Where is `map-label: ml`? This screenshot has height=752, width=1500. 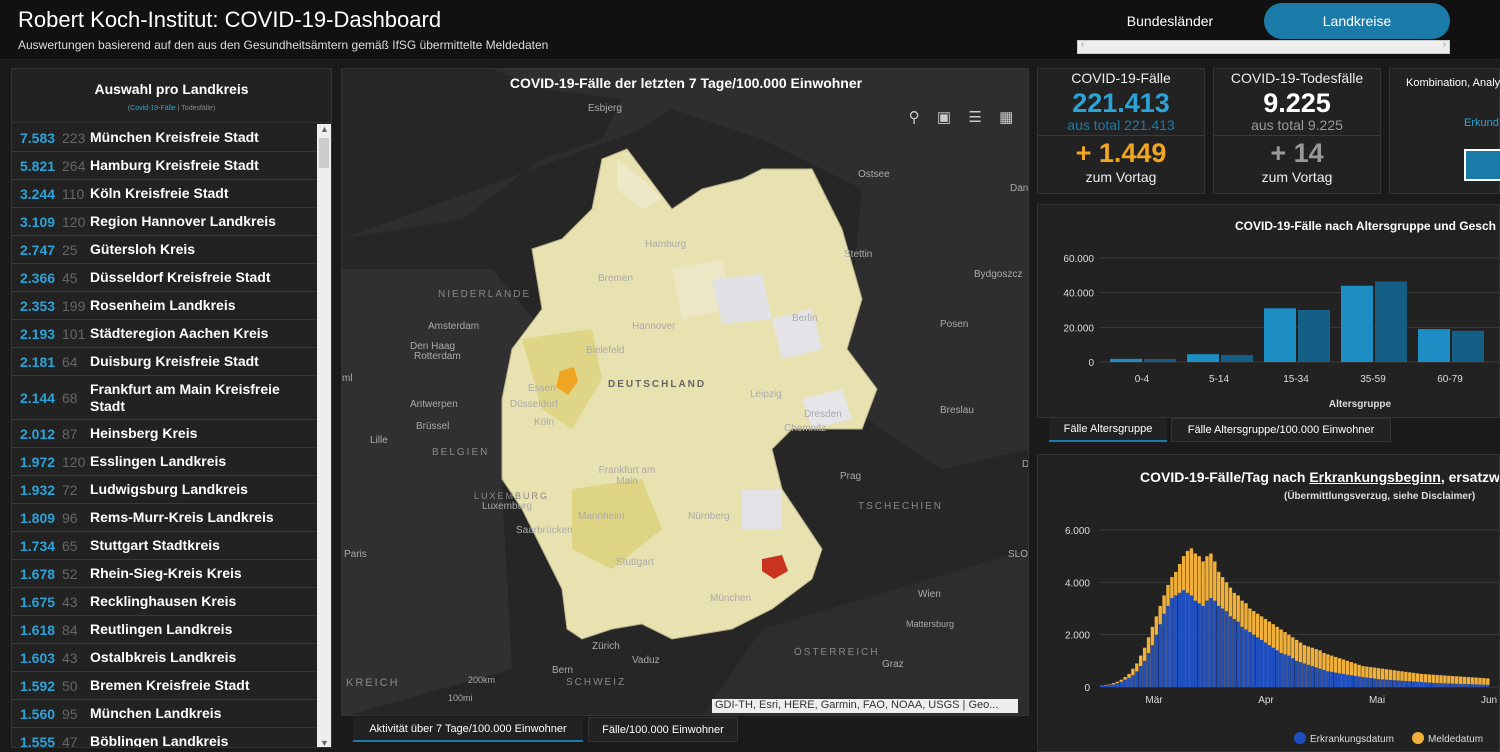 map-label: ml is located at coordinates (347, 378).